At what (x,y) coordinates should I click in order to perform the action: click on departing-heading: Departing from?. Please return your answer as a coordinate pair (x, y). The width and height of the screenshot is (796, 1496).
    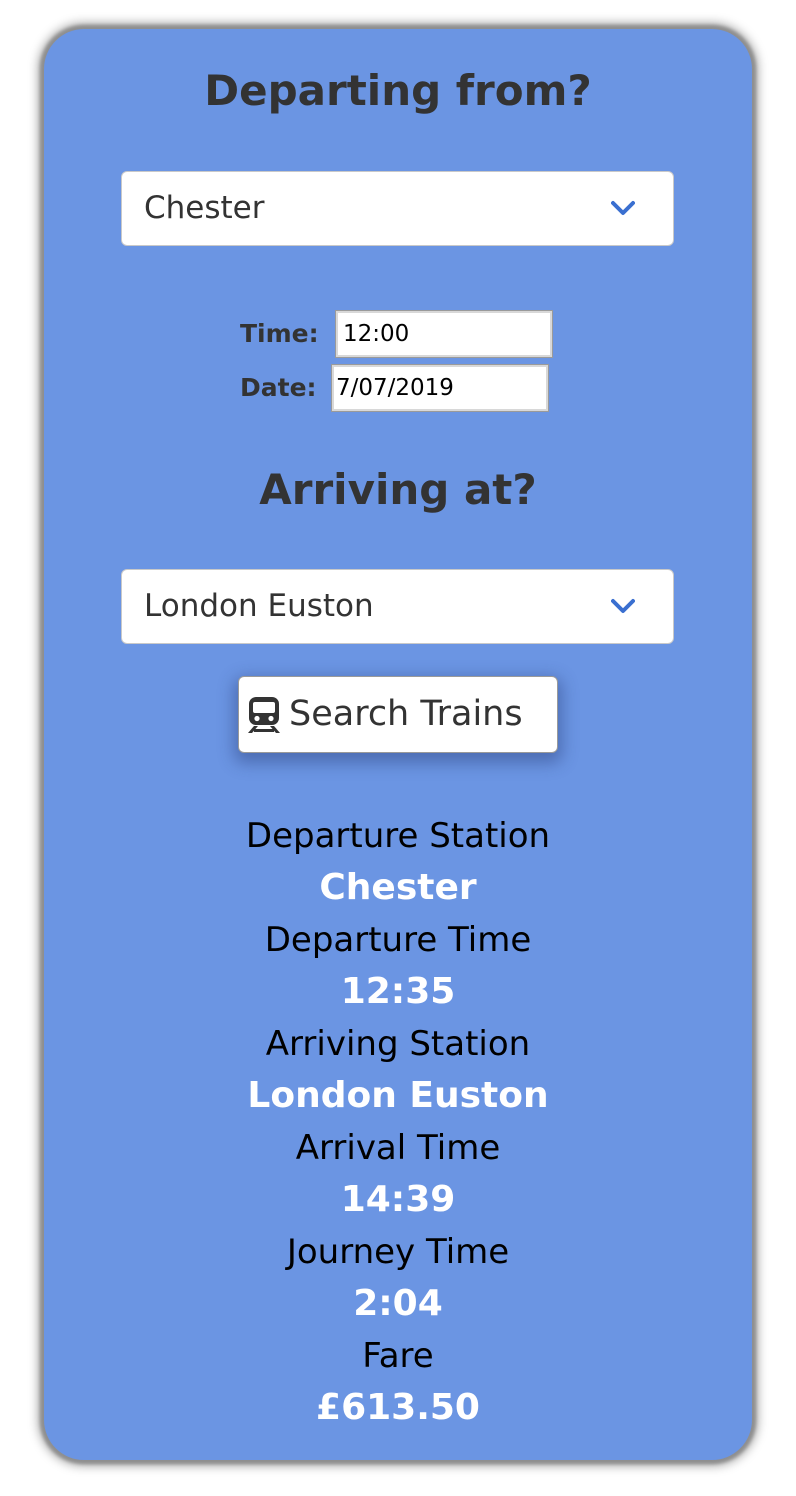
    Looking at the image, I should click on (398, 90).